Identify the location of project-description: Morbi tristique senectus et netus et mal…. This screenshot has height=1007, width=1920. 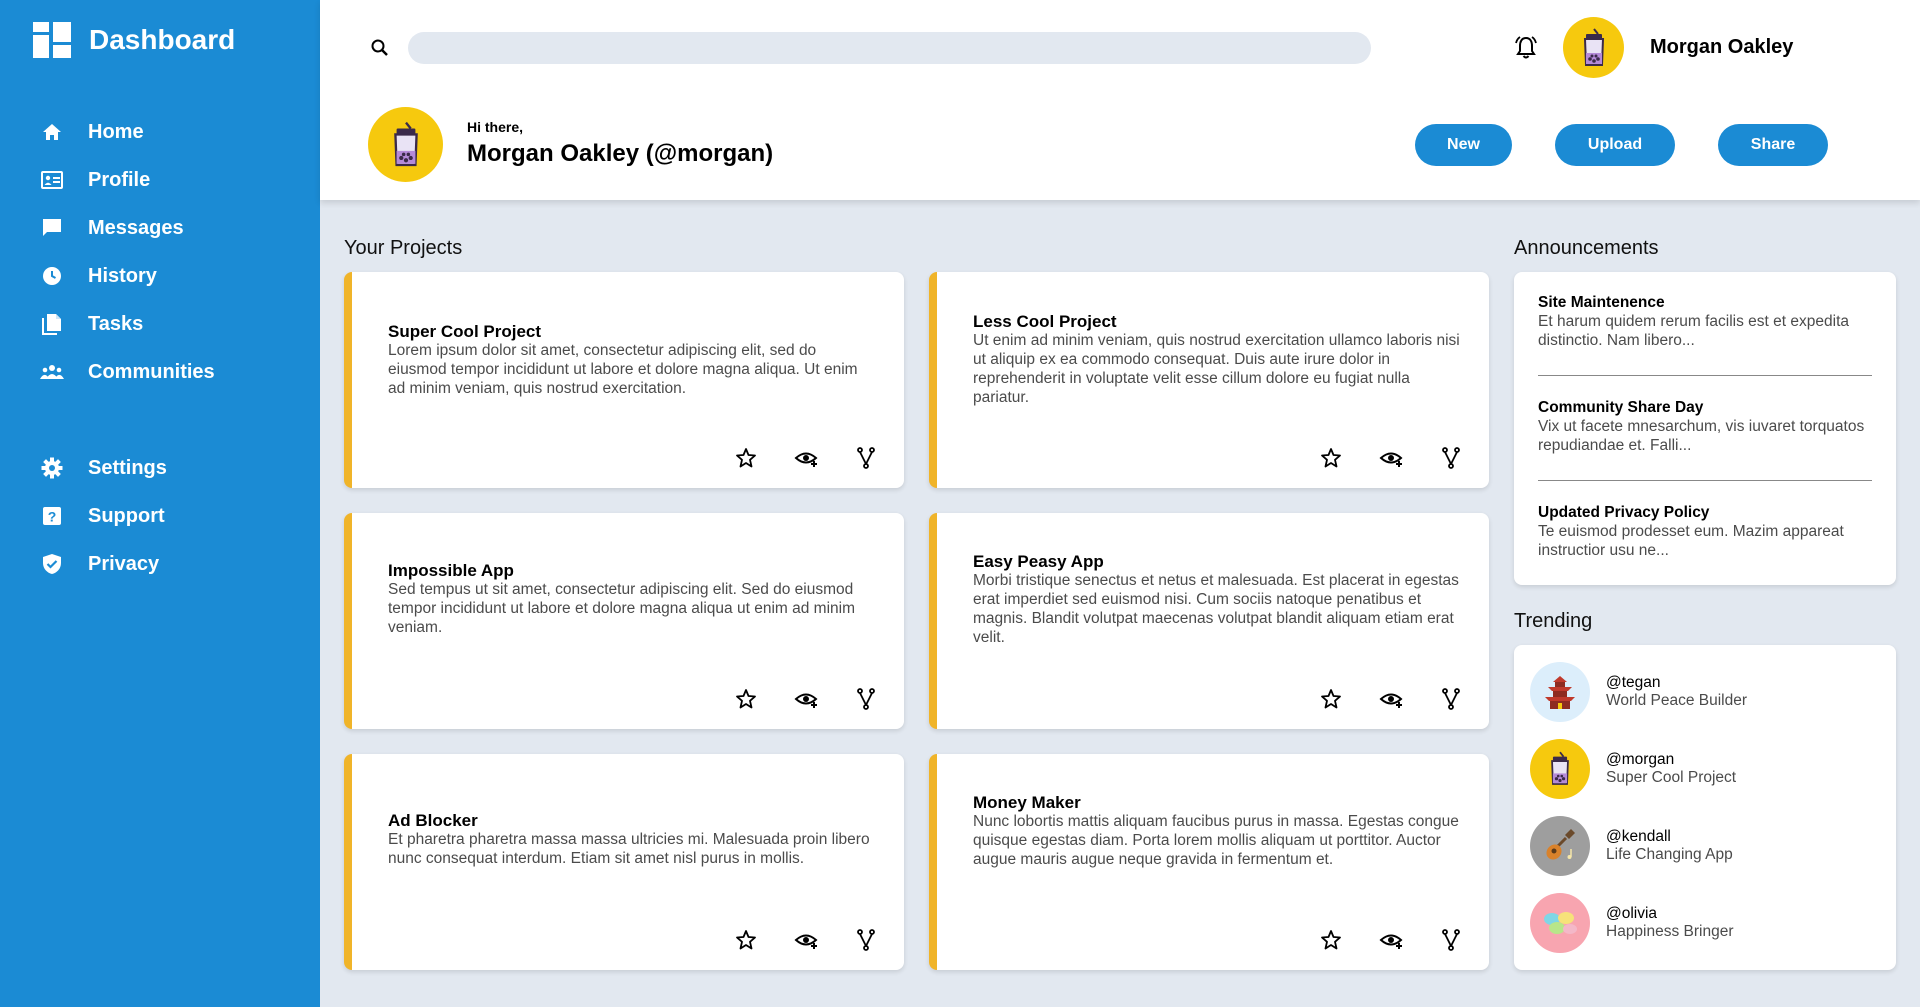
(1216, 609).